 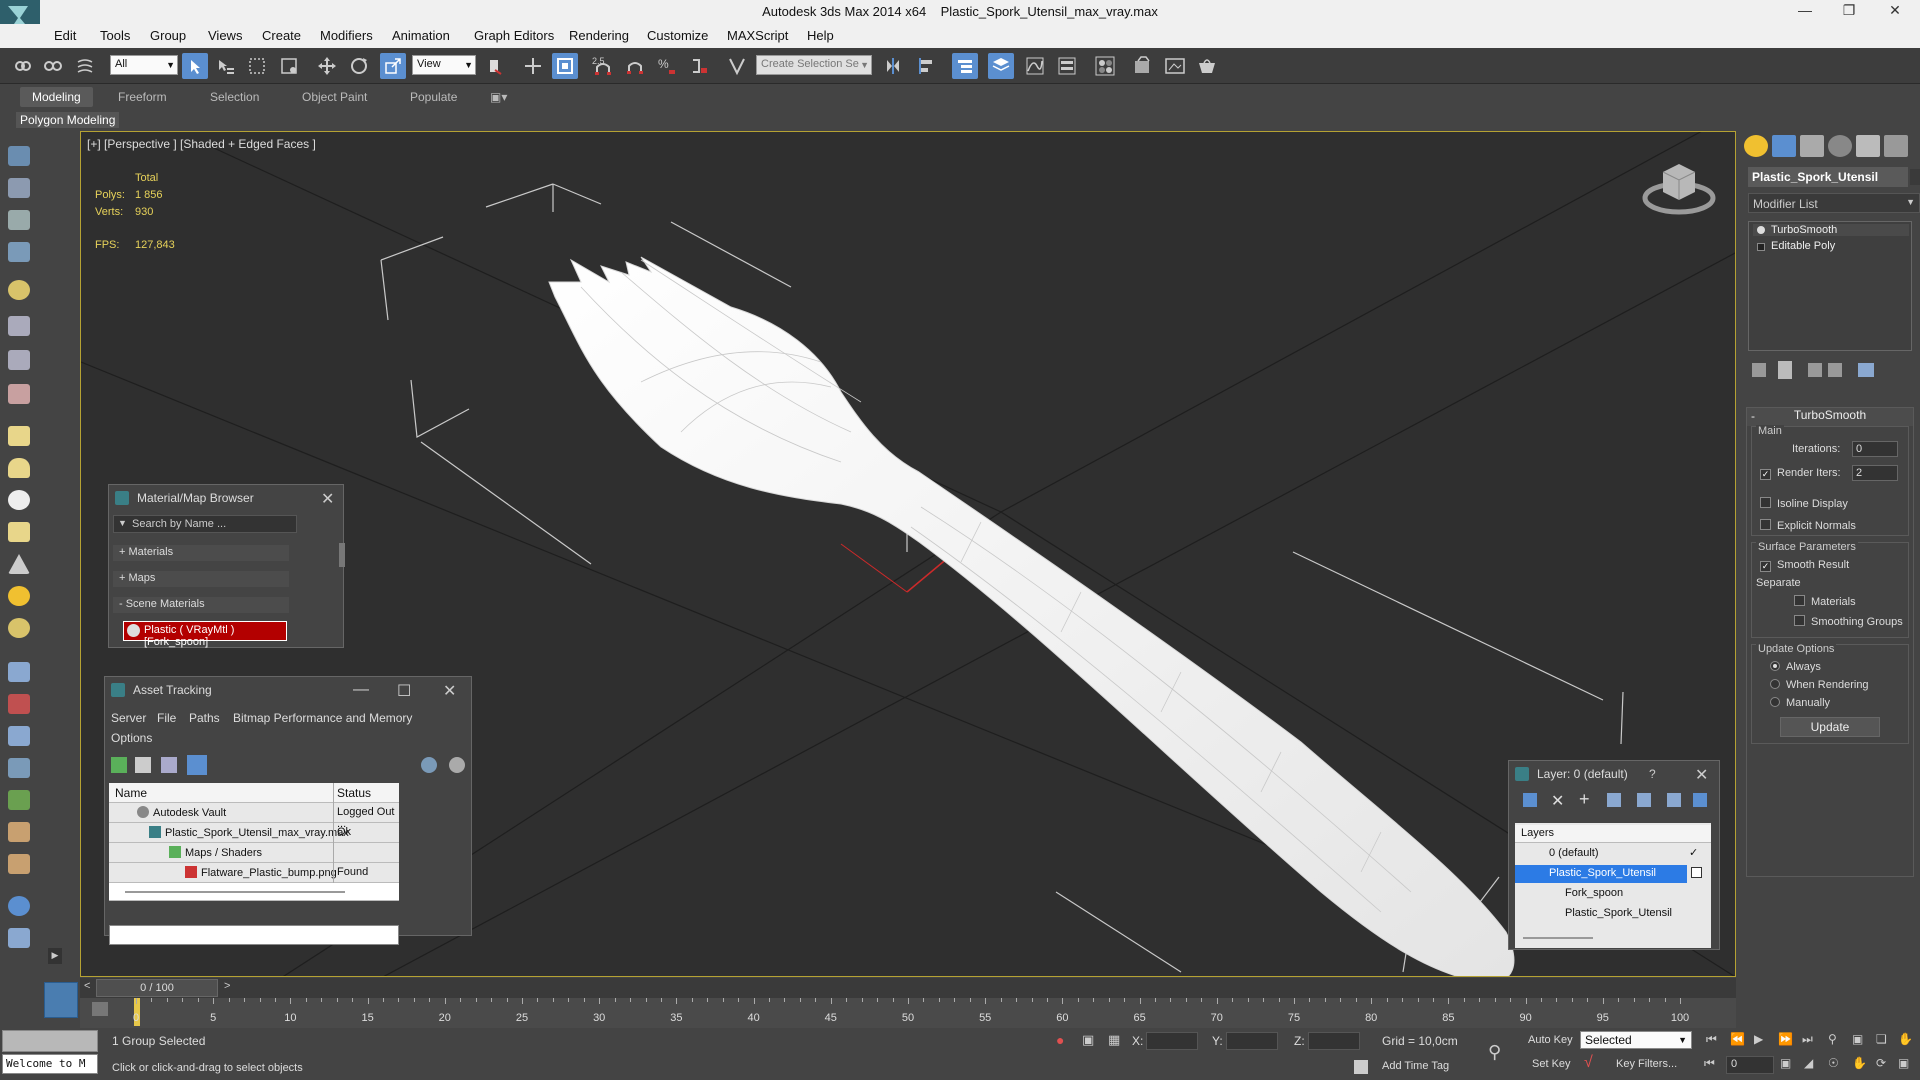 What do you see at coordinates (1795, 667) in the screenshot?
I see `always-option: Always` at bounding box center [1795, 667].